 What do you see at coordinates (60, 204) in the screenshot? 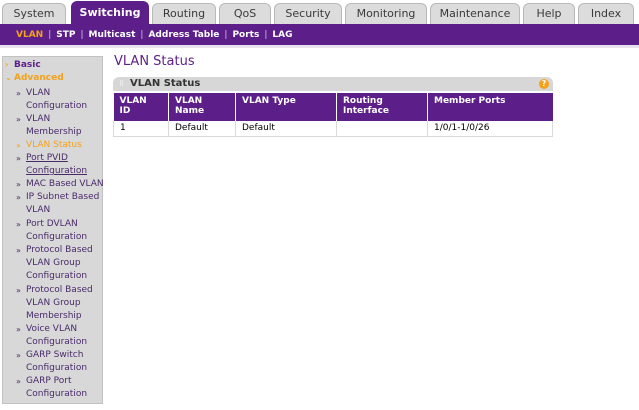
I see `sidebar-item-ip-subnet-based-vlan: » IP Subnet Based VLAN` at bounding box center [60, 204].